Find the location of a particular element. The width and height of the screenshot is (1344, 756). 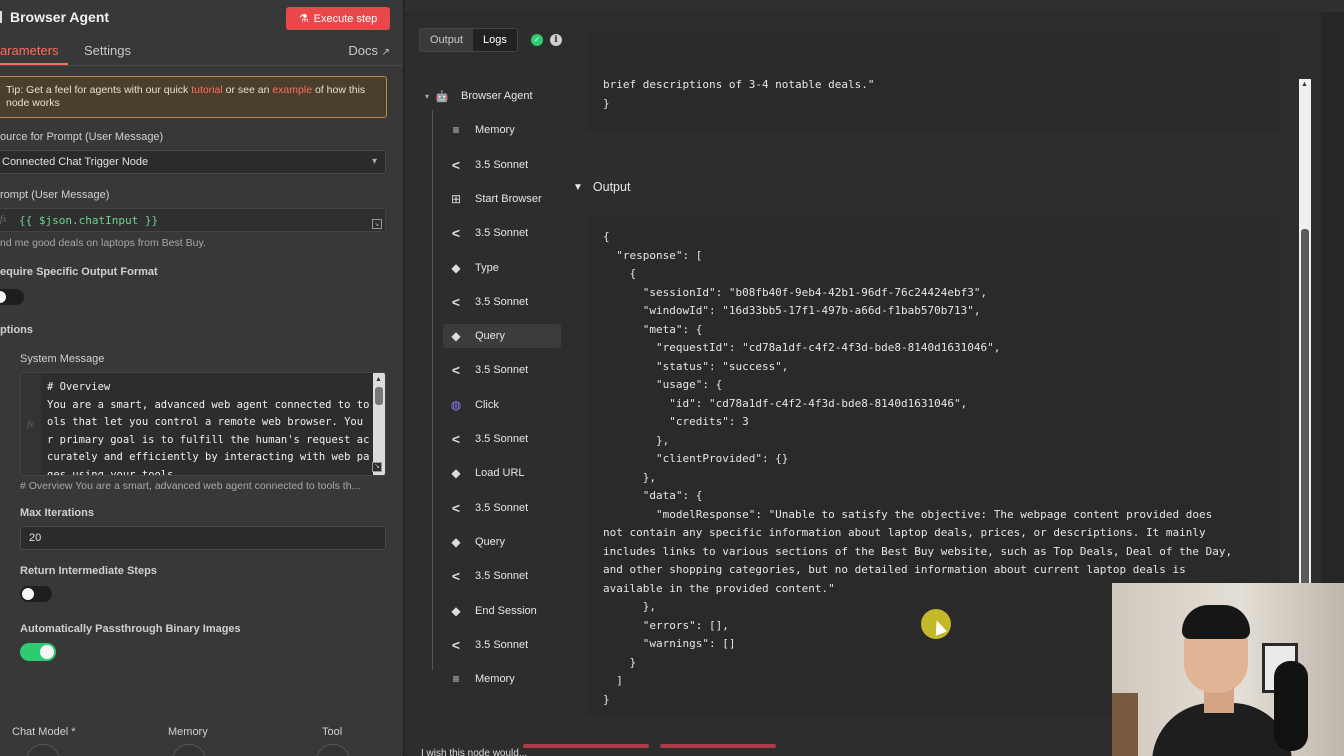

memory-connector is located at coordinates (189, 750).